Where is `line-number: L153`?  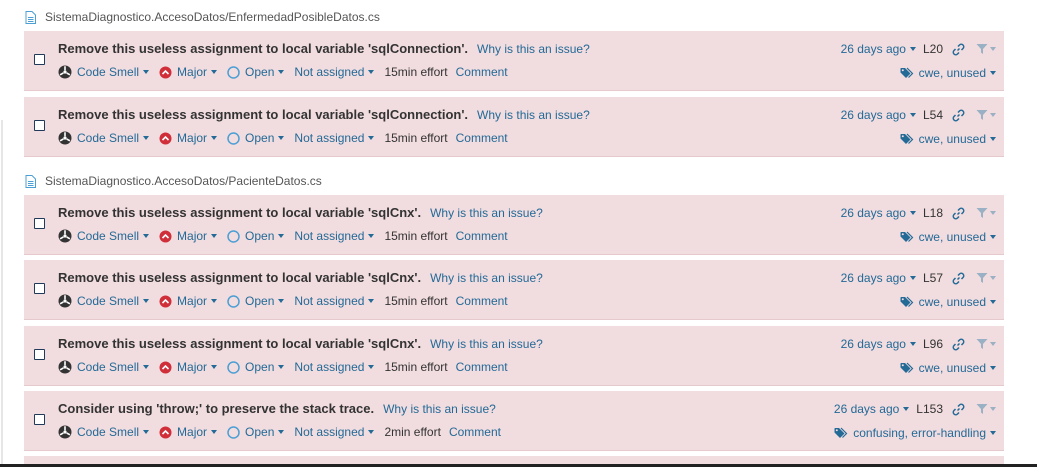
line-number: L153 is located at coordinates (929, 409).